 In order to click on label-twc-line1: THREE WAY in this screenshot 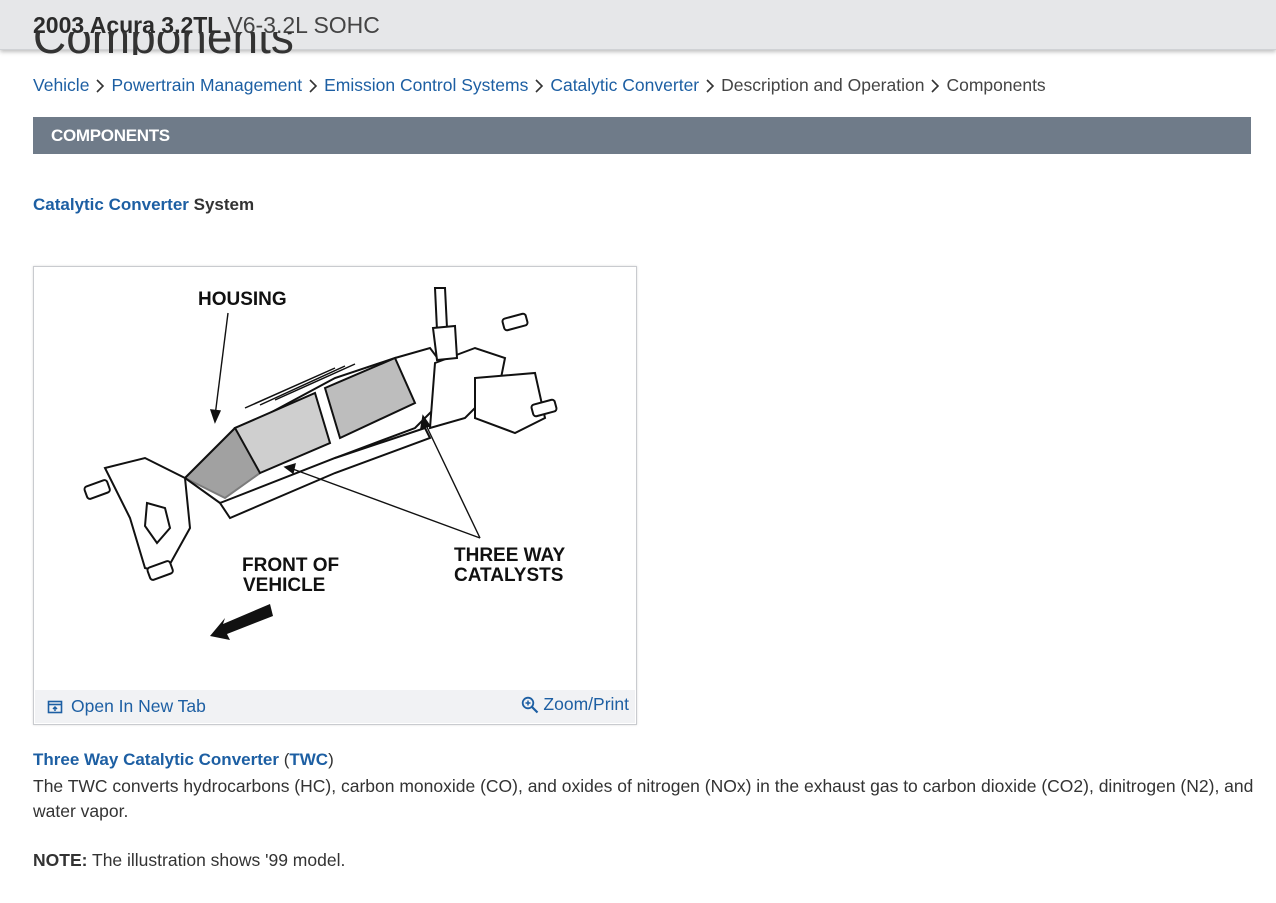, I will do `click(510, 555)`.